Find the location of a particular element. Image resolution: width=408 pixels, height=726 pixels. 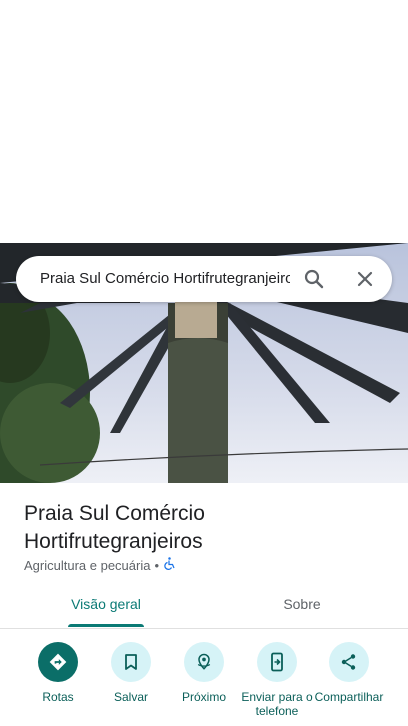

tab-about: Sobre is located at coordinates (302, 606).